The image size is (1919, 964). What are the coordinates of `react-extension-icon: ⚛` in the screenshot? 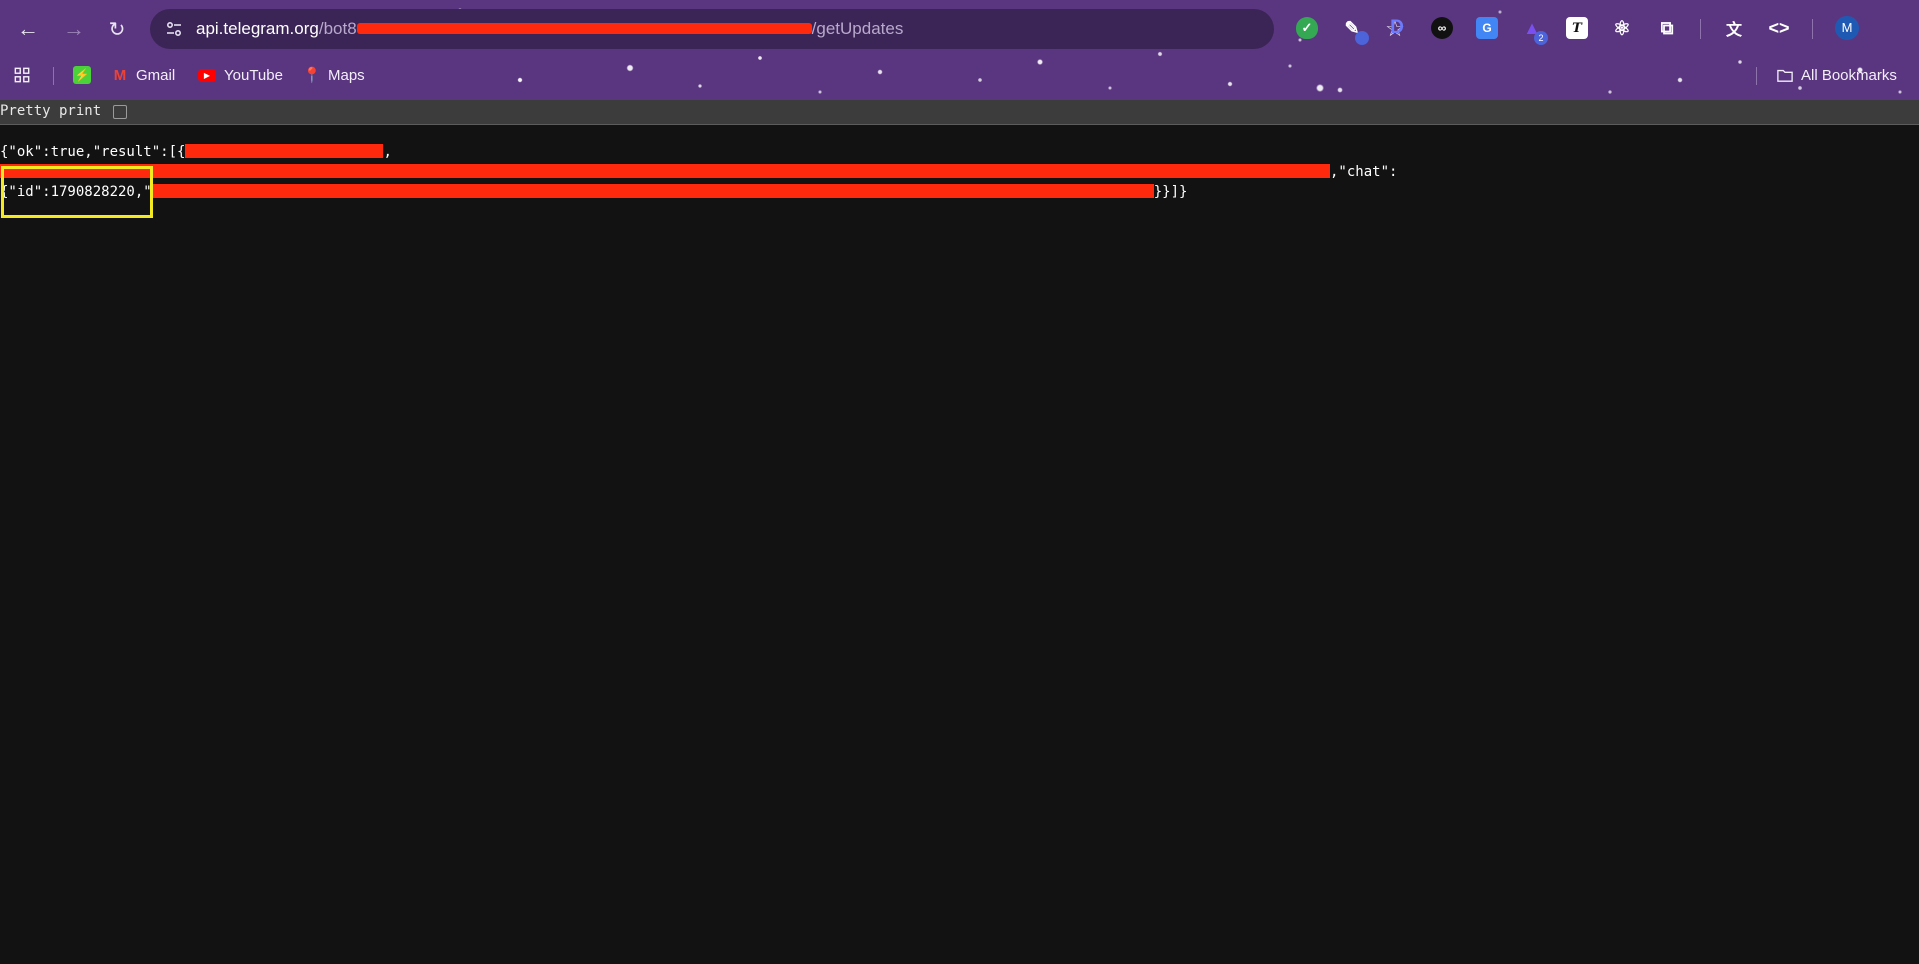 It's located at (1622, 28).